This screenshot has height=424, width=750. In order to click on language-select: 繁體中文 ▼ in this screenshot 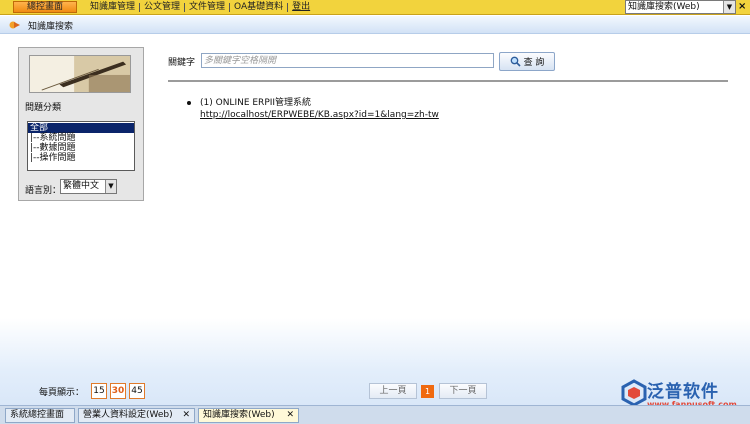, I will do `click(88, 186)`.